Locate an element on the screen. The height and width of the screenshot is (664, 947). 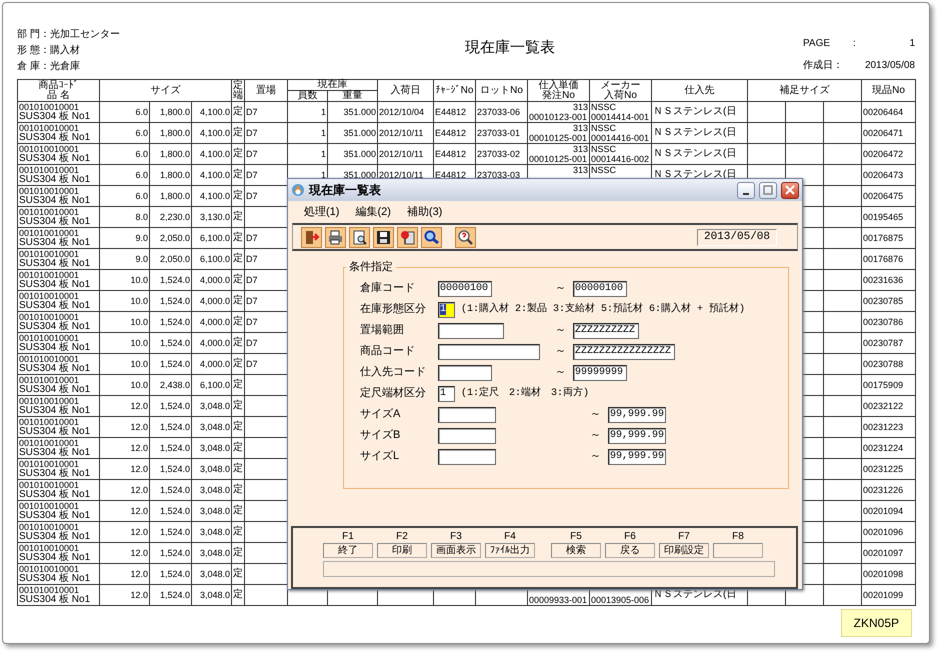
save-icon is located at coordinates (383, 237).